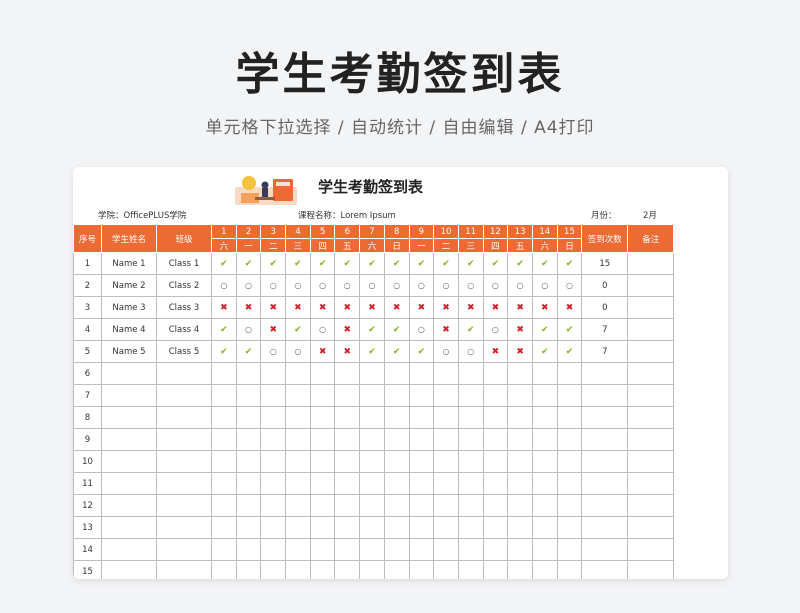 The width and height of the screenshot is (800, 613). What do you see at coordinates (129, 285) in the screenshot?
I see `student-name-cell: Name 2` at bounding box center [129, 285].